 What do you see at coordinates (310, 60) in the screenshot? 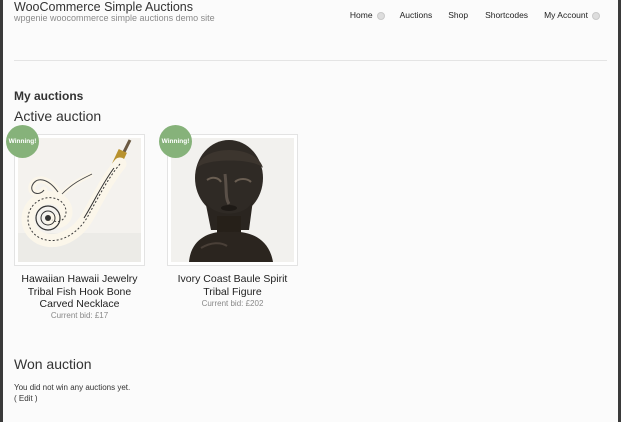
I see `header-divider` at bounding box center [310, 60].